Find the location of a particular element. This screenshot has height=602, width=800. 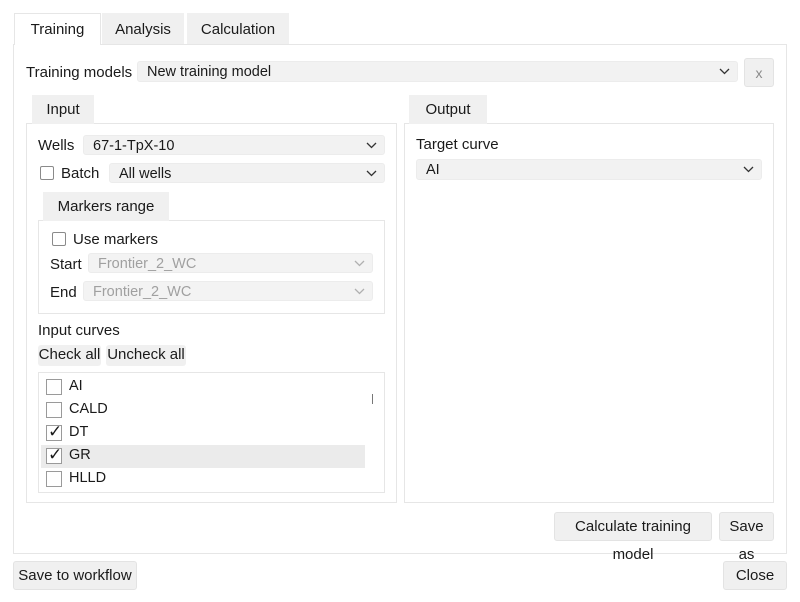

wells-value: 67-1-TpX-10 is located at coordinates (134, 146).